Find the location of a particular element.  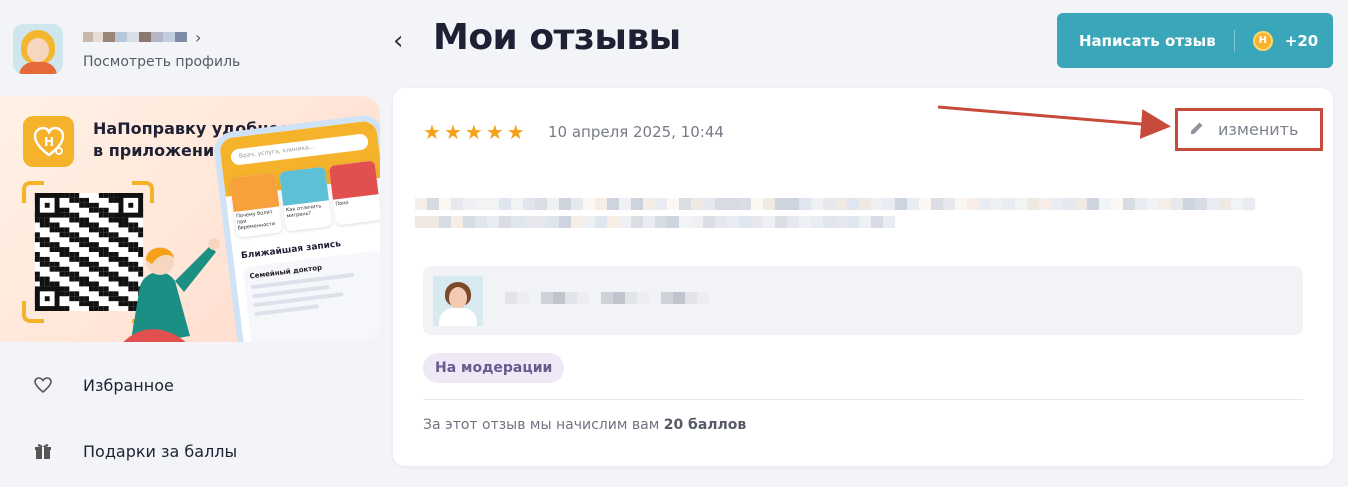

doctor-name-blurred is located at coordinates (607, 298).